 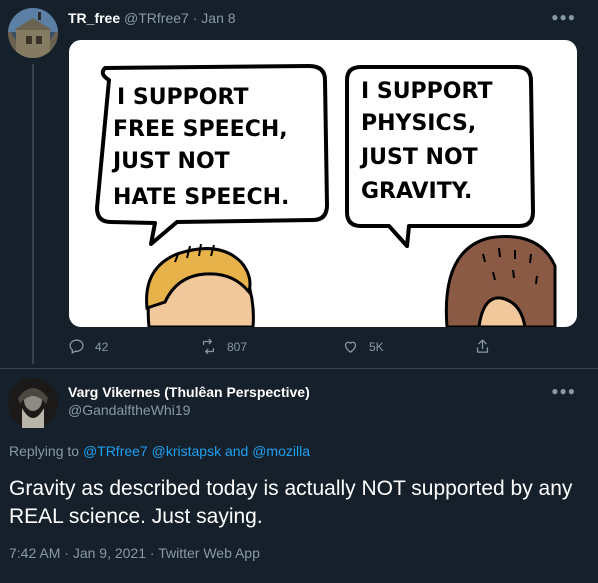 What do you see at coordinates (223, 346) in the screenshot?
I see `retweet-button: 807` at bounding box center [223, 346].